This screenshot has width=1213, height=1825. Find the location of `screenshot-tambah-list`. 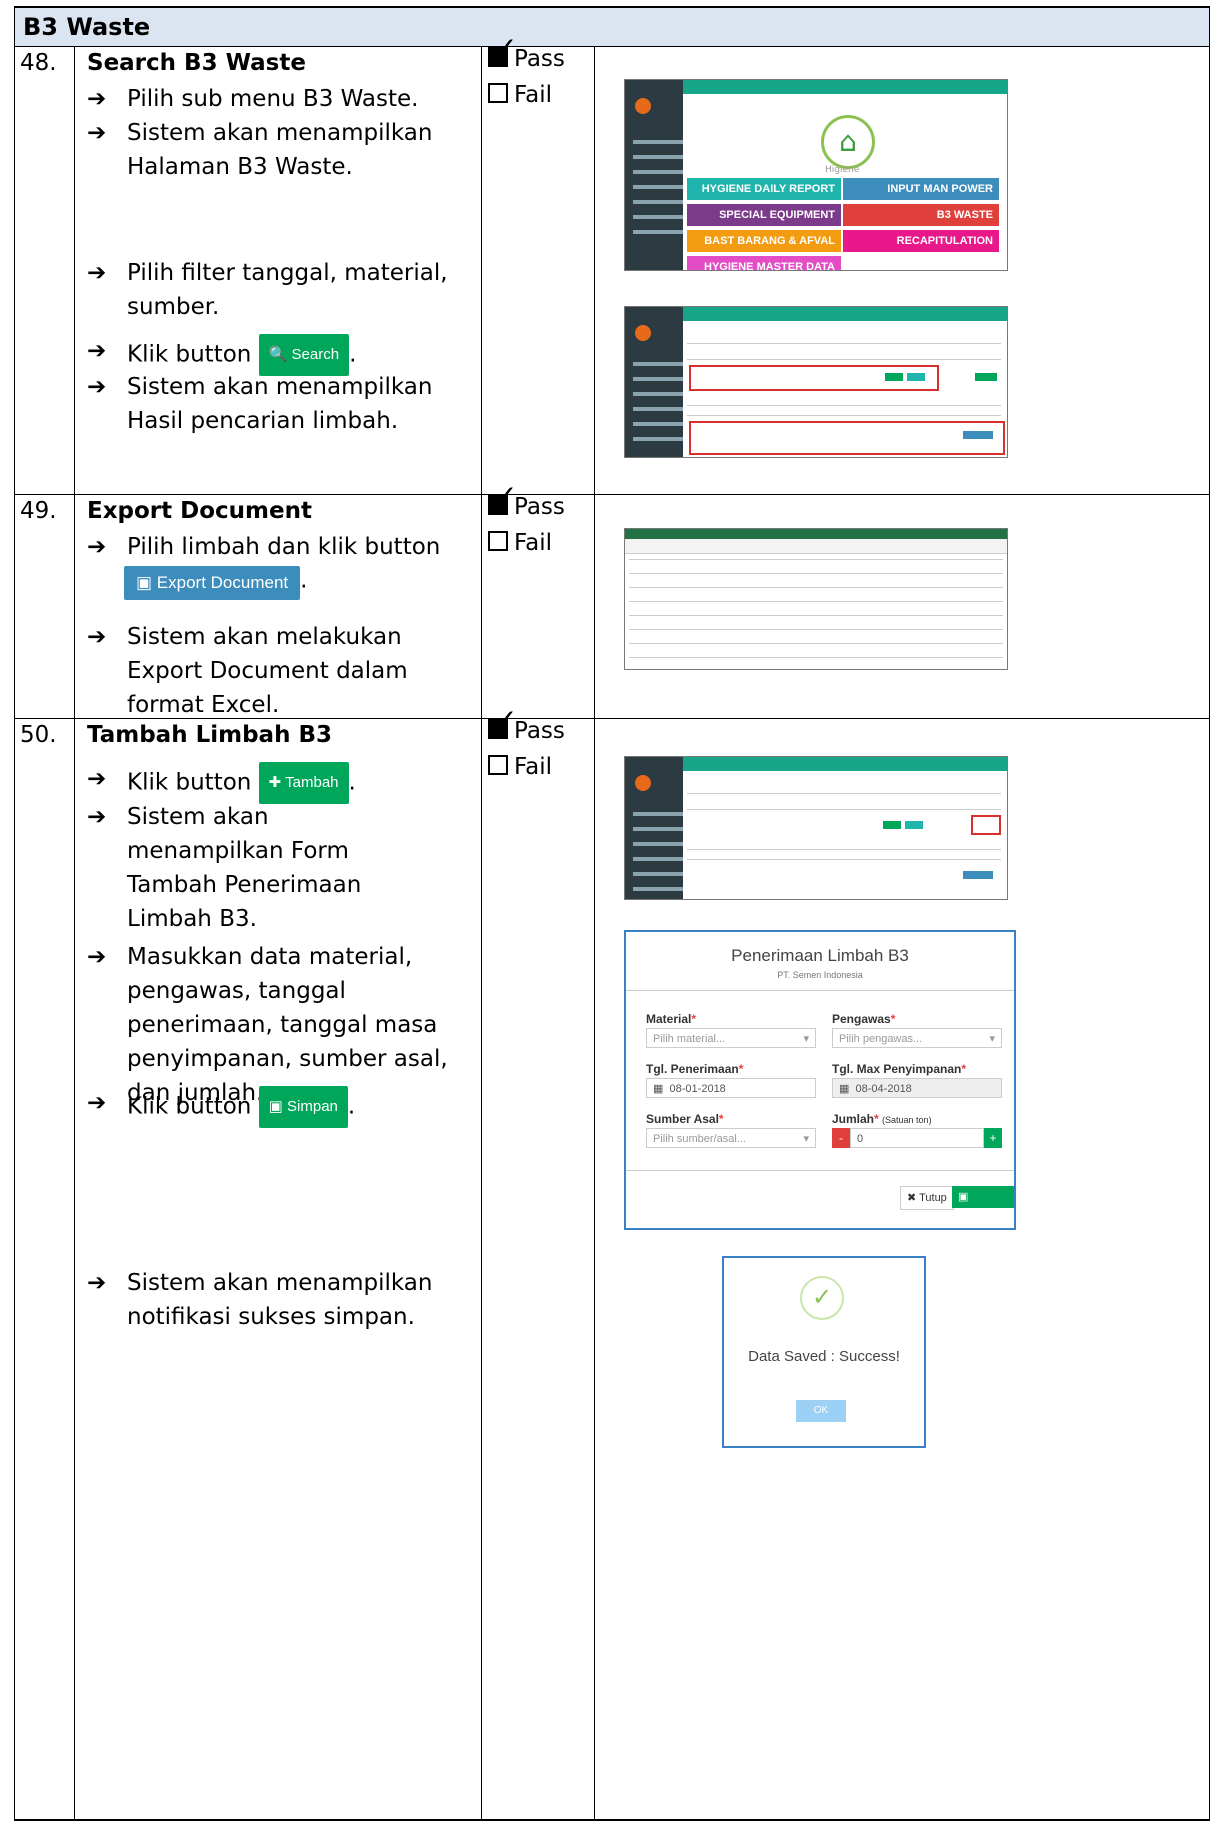

screenshot-tambah-list is located at coordinates (816, 828).